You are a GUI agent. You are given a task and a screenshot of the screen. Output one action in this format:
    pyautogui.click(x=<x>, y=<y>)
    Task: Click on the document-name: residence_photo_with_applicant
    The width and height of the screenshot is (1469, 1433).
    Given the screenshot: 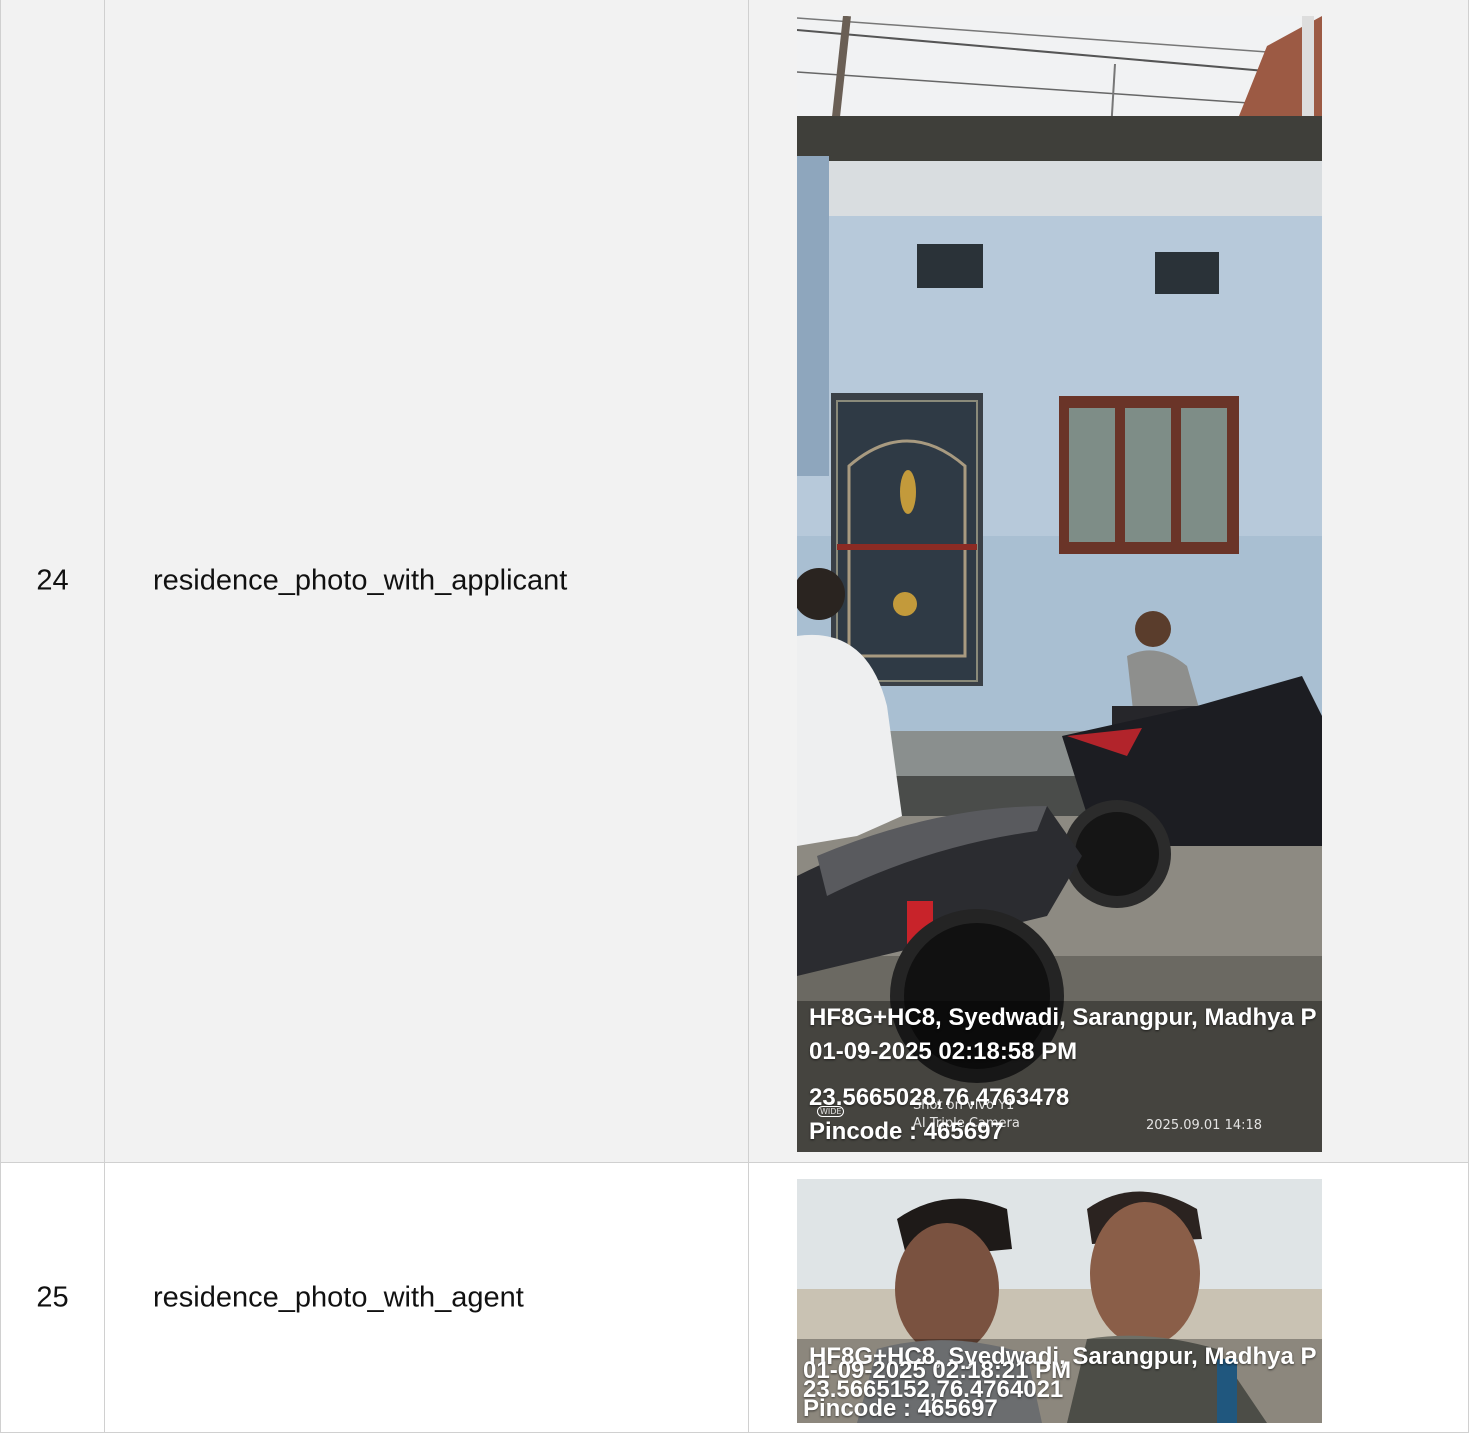 What is the action you would take?
    pyautogui.click(x=360, y=580)
    